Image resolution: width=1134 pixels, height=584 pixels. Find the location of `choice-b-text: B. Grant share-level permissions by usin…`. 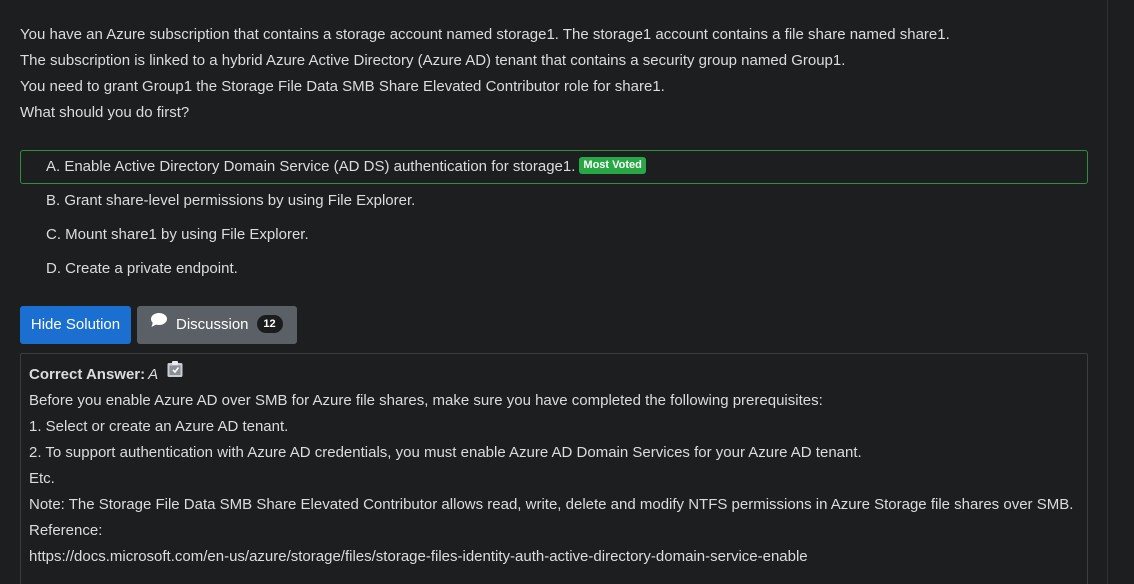

choice-b-text: B. Grant share-level permissions by usin… is located at coordinates (231, 200).